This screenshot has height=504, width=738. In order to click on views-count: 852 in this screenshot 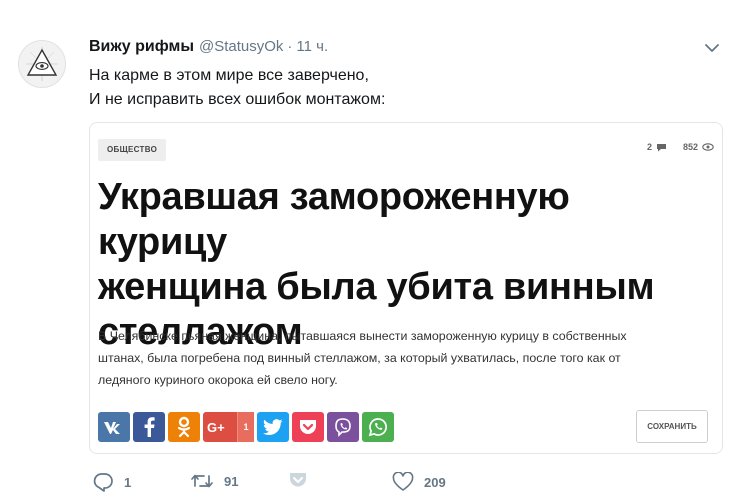, I will do `click(690, 147)`.